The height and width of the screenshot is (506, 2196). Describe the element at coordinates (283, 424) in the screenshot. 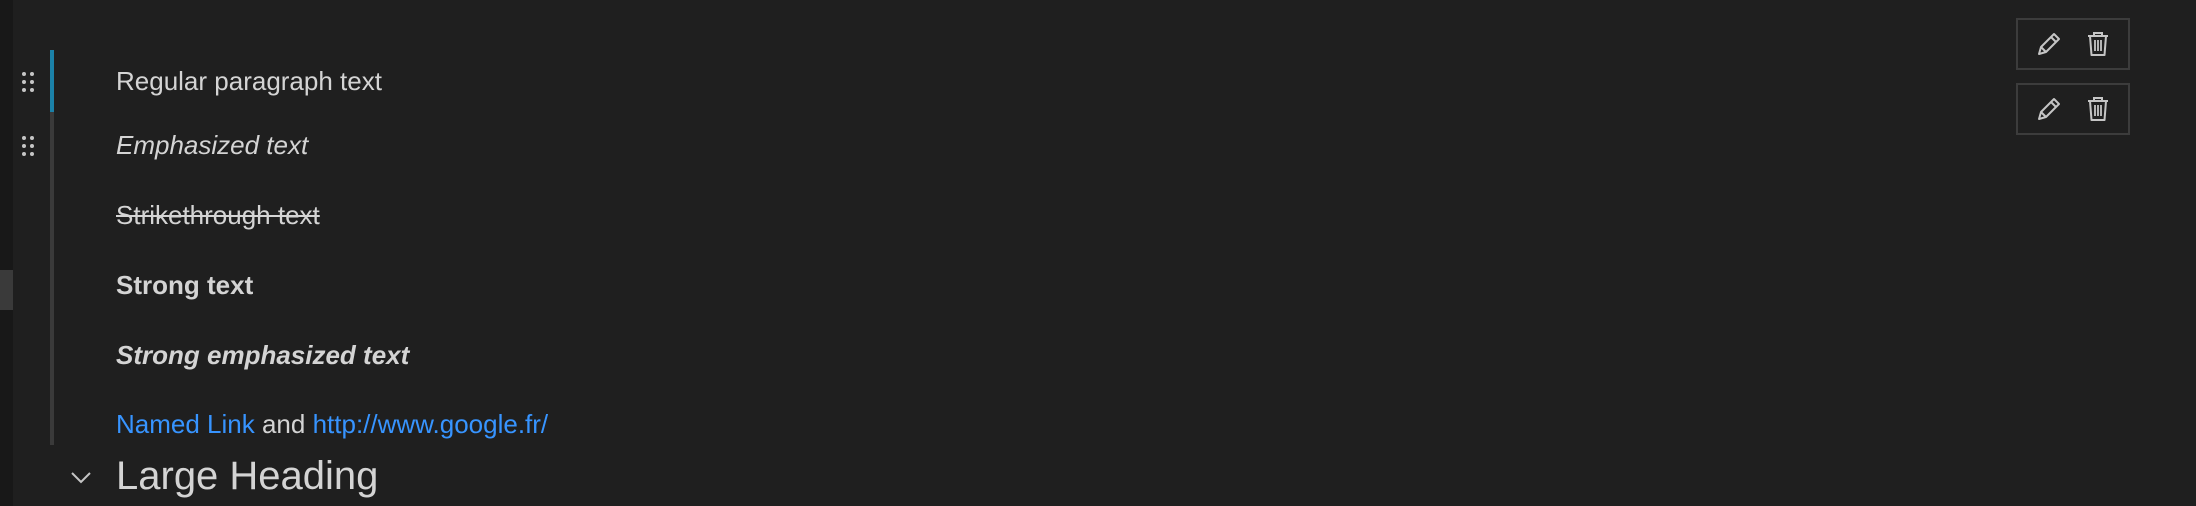

I see `links-joiner: and` at that location.